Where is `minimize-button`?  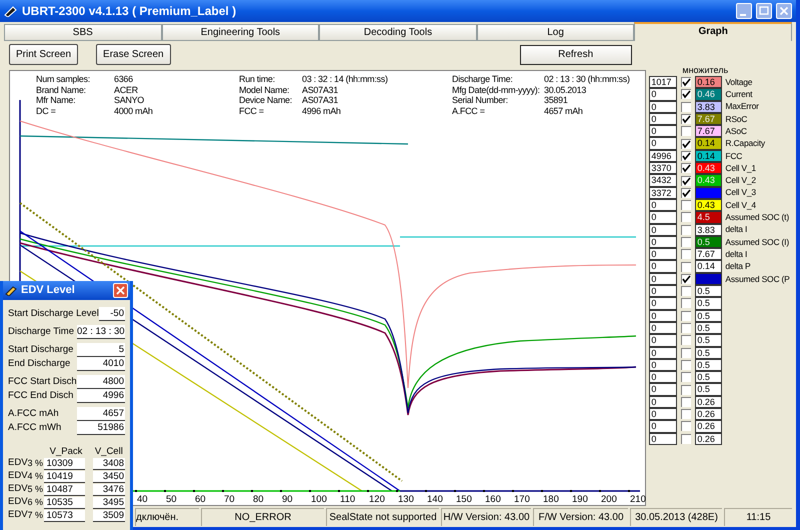 minimize-button is located at coordinates (744, 11).